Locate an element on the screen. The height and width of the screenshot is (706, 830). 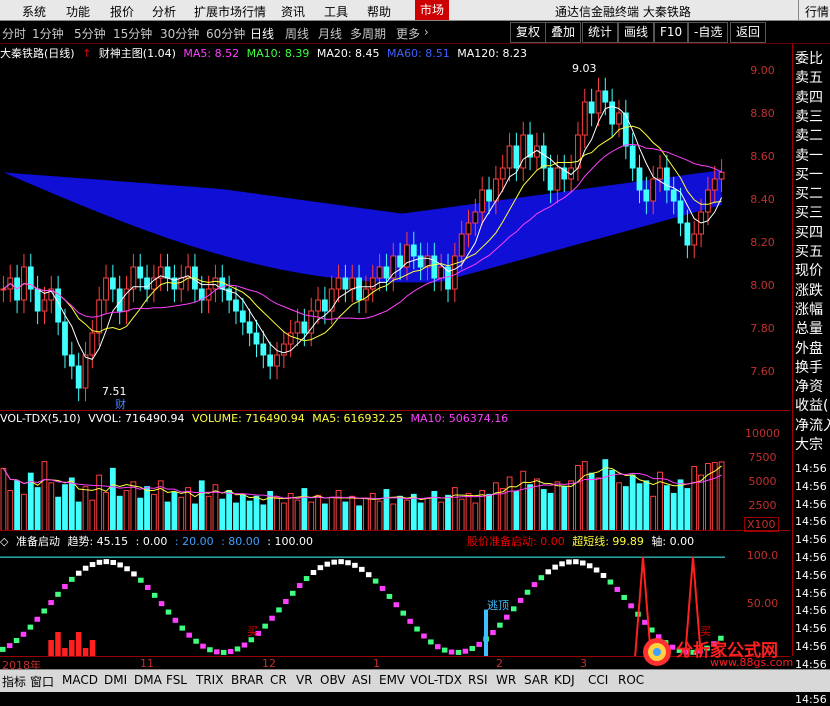
side-panel-label: 买二 is located at coordinates (809, 194).